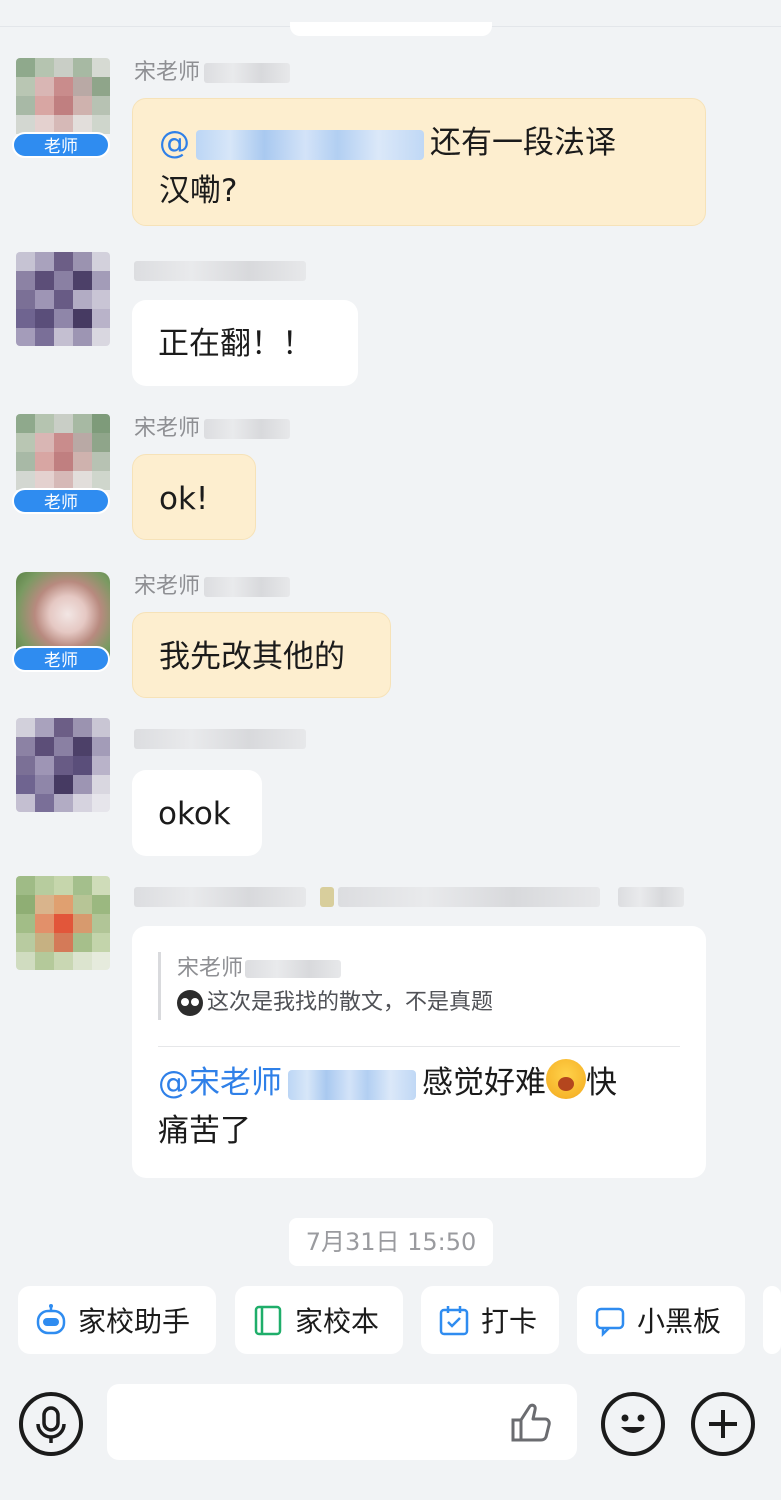 Image resolution: width=781 pixels, height=1500 pixels. What do you see at coordinates (428, 969) in the screenshot?
I see `quote-sender: 宋老师` at bounding box center [428, 969].